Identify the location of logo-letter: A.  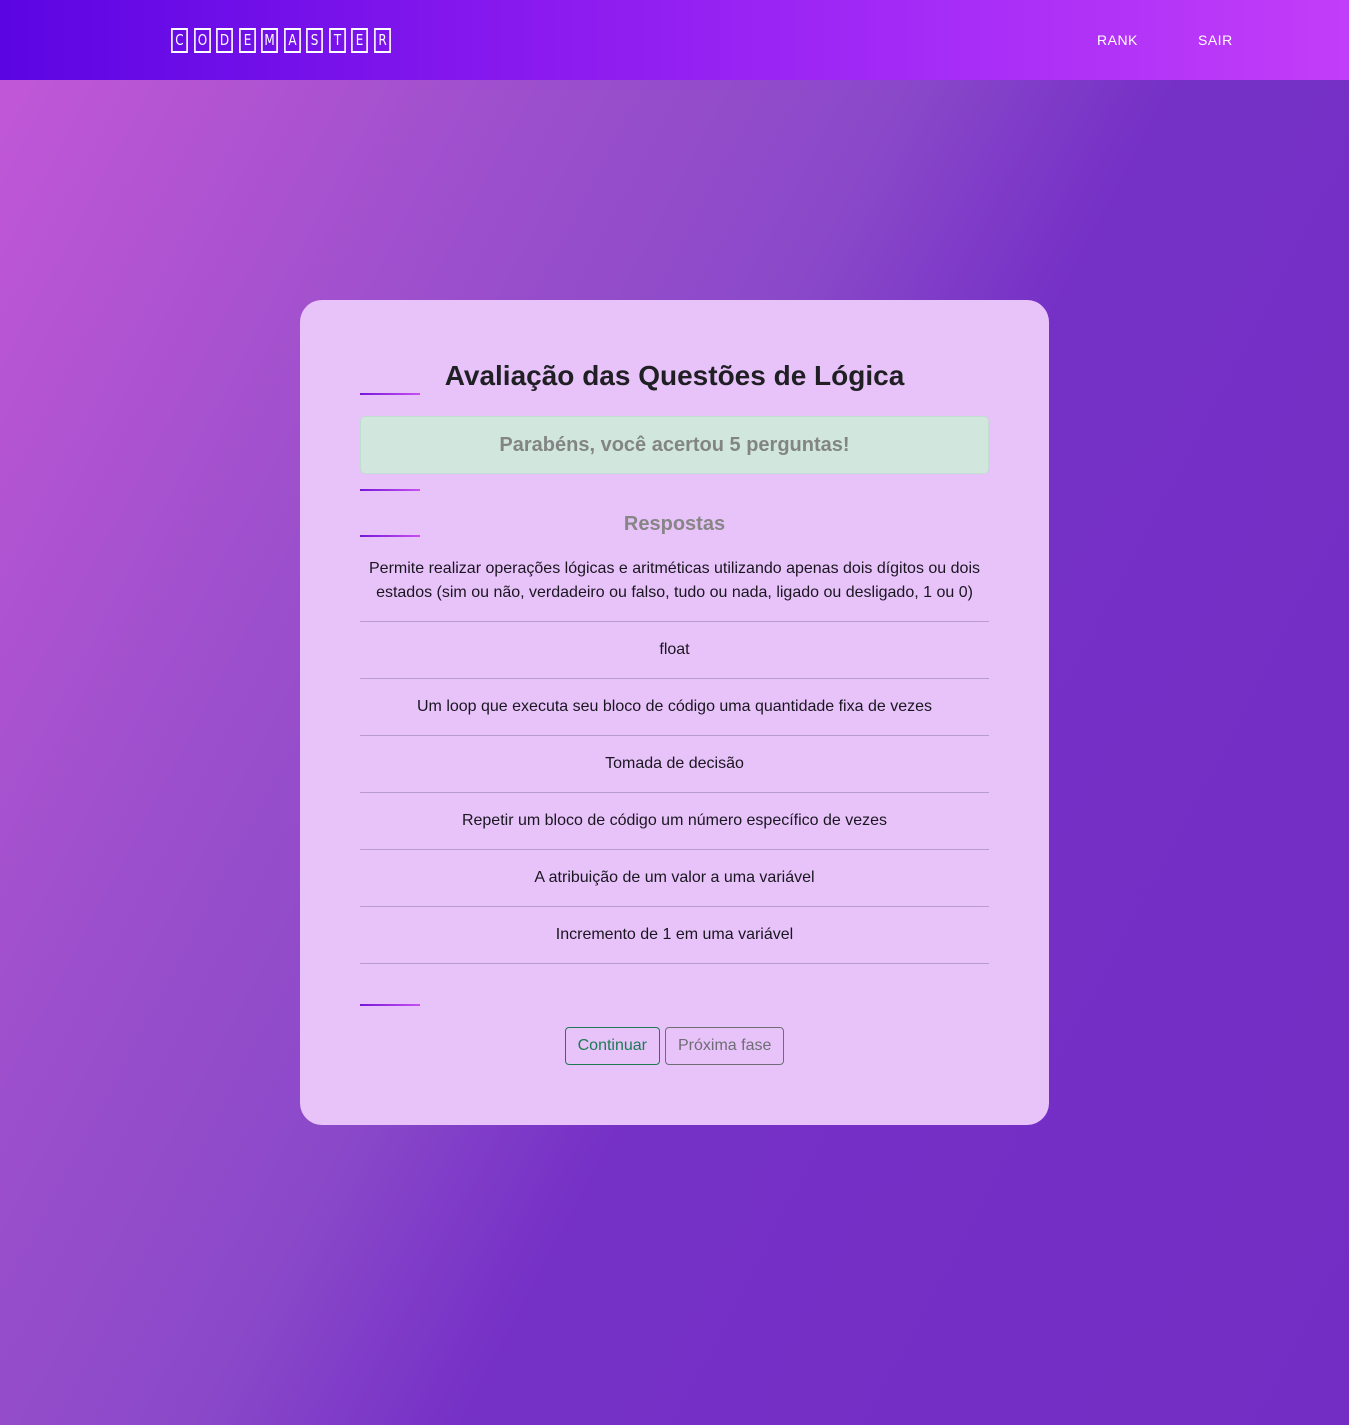
(292, 40).